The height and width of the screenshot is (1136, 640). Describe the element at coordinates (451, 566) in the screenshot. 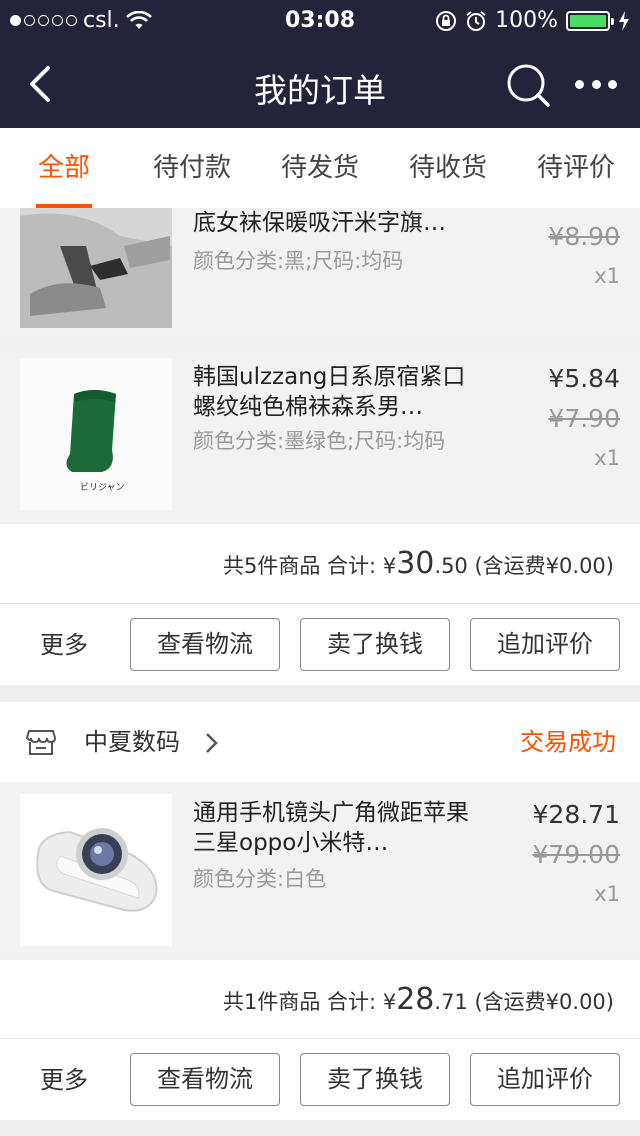

I see `total-decimal: .50` at that location.